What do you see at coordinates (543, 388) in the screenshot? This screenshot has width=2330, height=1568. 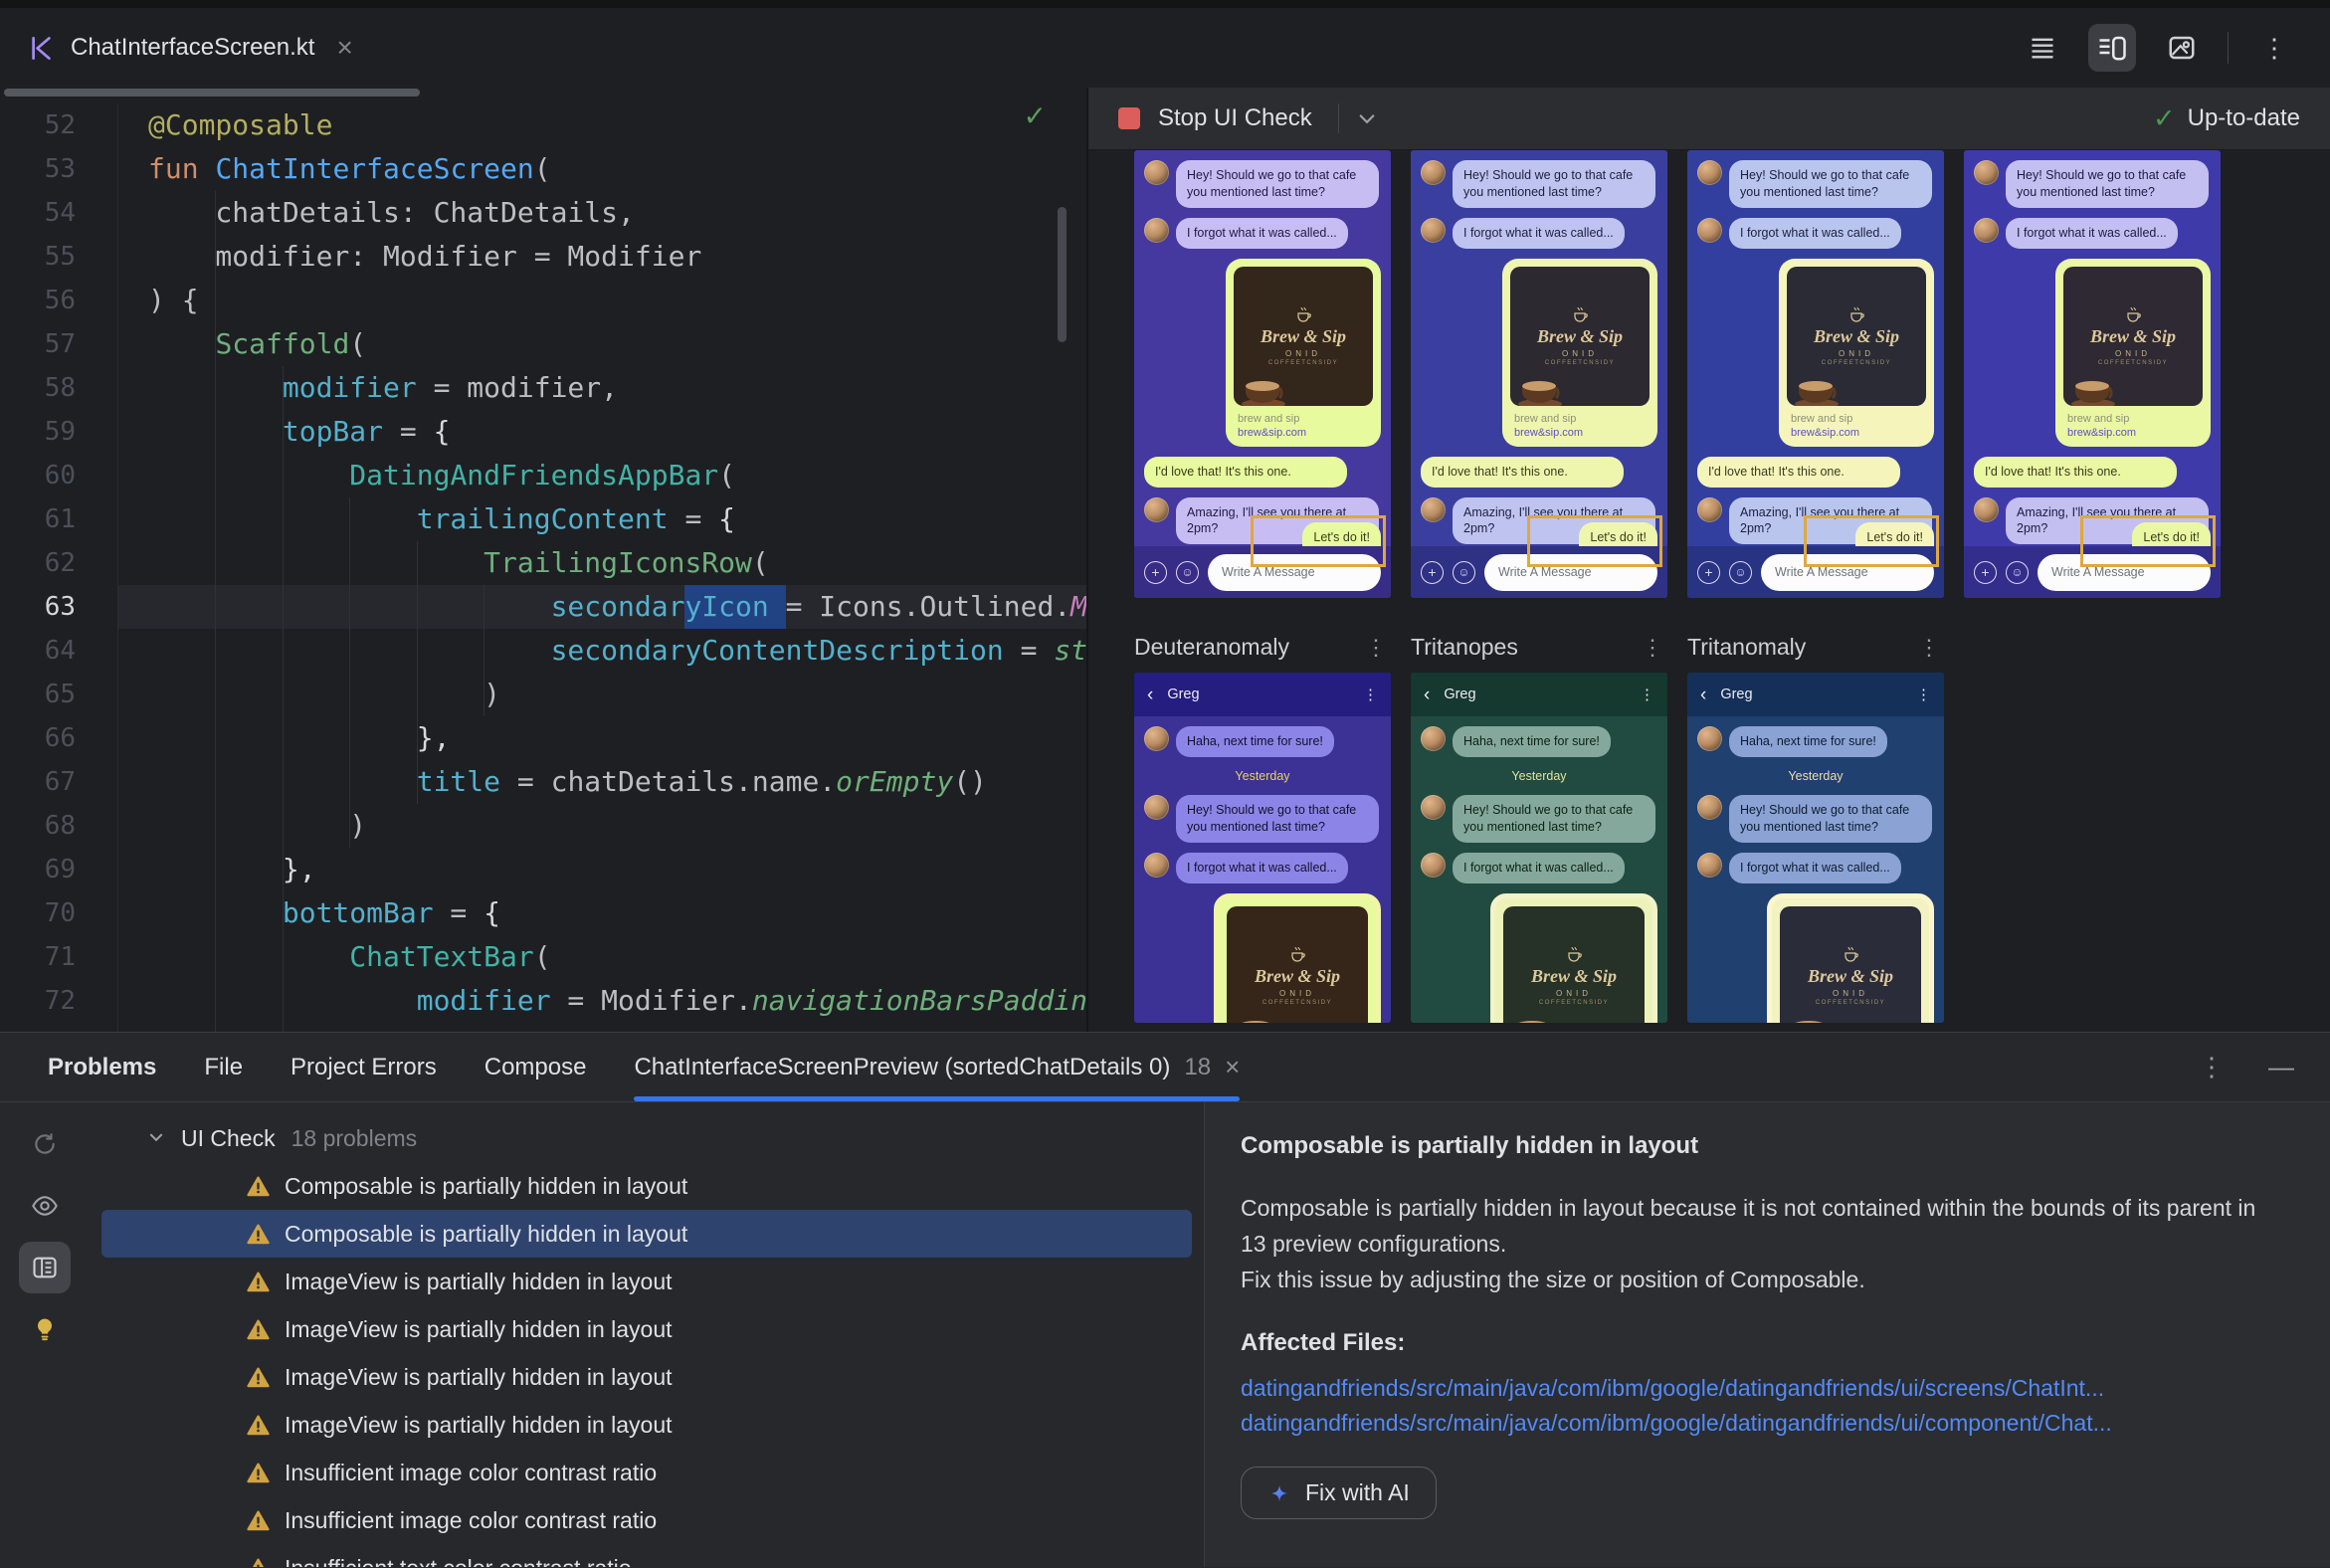 I see `code-line: 58 modifier = modifier,` at bounding box center [543, 388].